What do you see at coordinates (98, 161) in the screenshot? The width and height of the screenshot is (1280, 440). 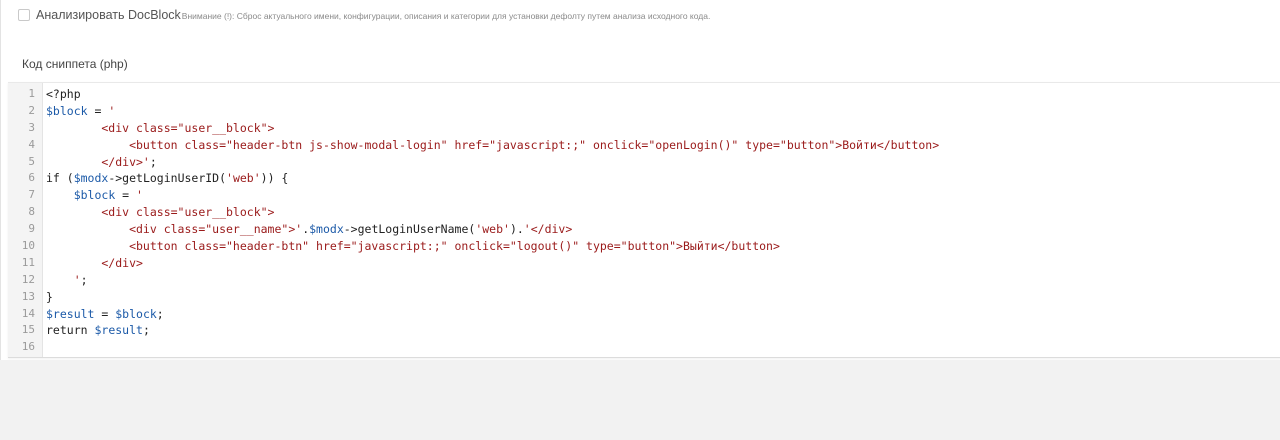 I see `code-token: </div>'` at bounding box center [98, 161].